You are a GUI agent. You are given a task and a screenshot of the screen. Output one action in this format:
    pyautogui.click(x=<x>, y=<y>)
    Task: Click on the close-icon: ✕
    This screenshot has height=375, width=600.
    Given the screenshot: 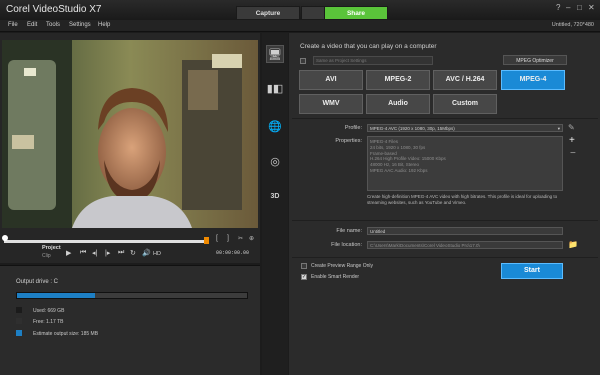 What is the action you would take?
    pyautogui.click(x=591, y=7)
    